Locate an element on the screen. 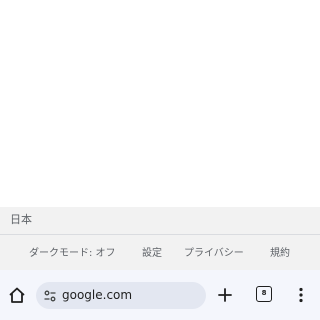 This screenshot has width=320, height=320. address-bar: google.com is located at coordinates (121, 295).